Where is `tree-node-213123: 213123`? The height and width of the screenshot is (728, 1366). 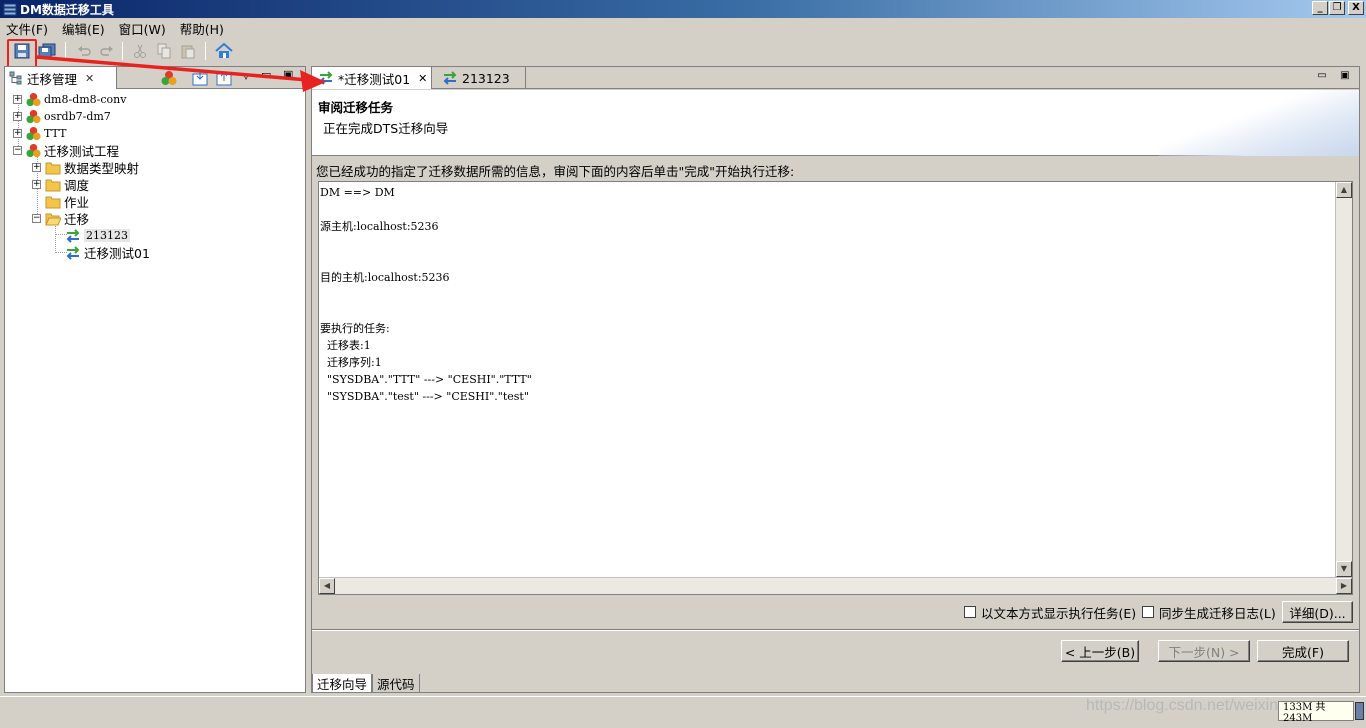
tree-node-213123: 213123 is located at coordinates (97, 235).